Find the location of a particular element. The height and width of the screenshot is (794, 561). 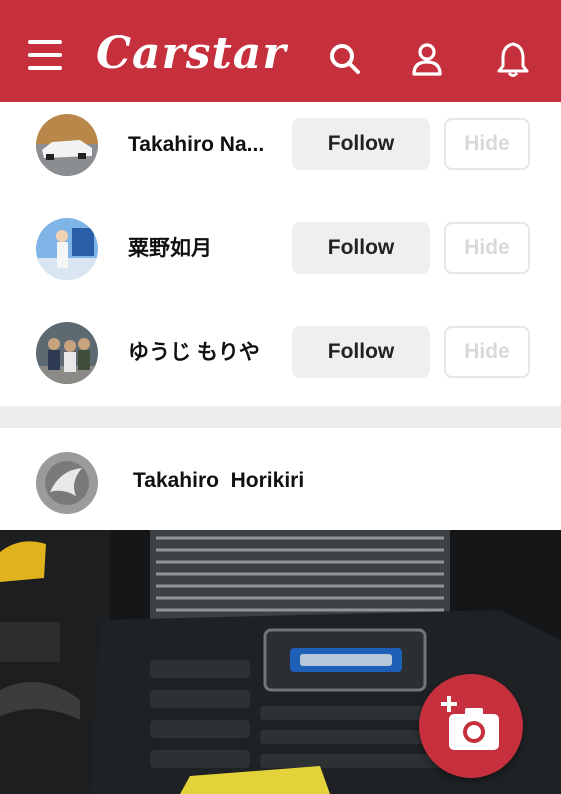

suggested-user-name: 粟野如月 is located at coordinates (208, 249).